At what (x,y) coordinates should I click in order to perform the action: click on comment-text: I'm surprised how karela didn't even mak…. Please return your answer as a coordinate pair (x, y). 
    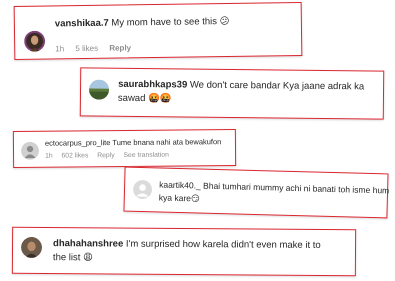
    Looking at the image, I should click on (223, 244).